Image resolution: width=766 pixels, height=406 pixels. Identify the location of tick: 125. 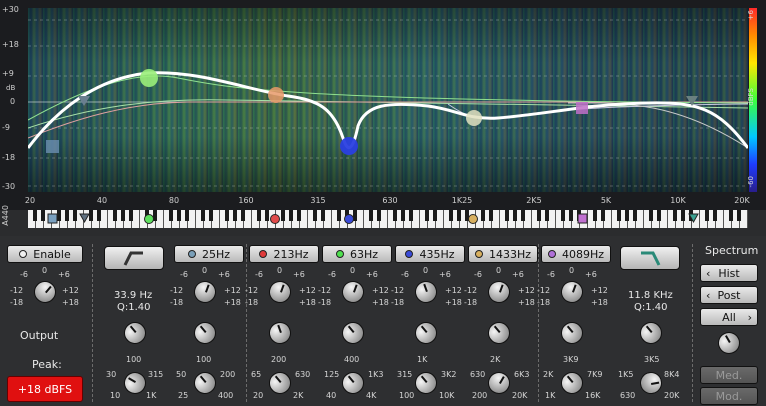
(332, 374).